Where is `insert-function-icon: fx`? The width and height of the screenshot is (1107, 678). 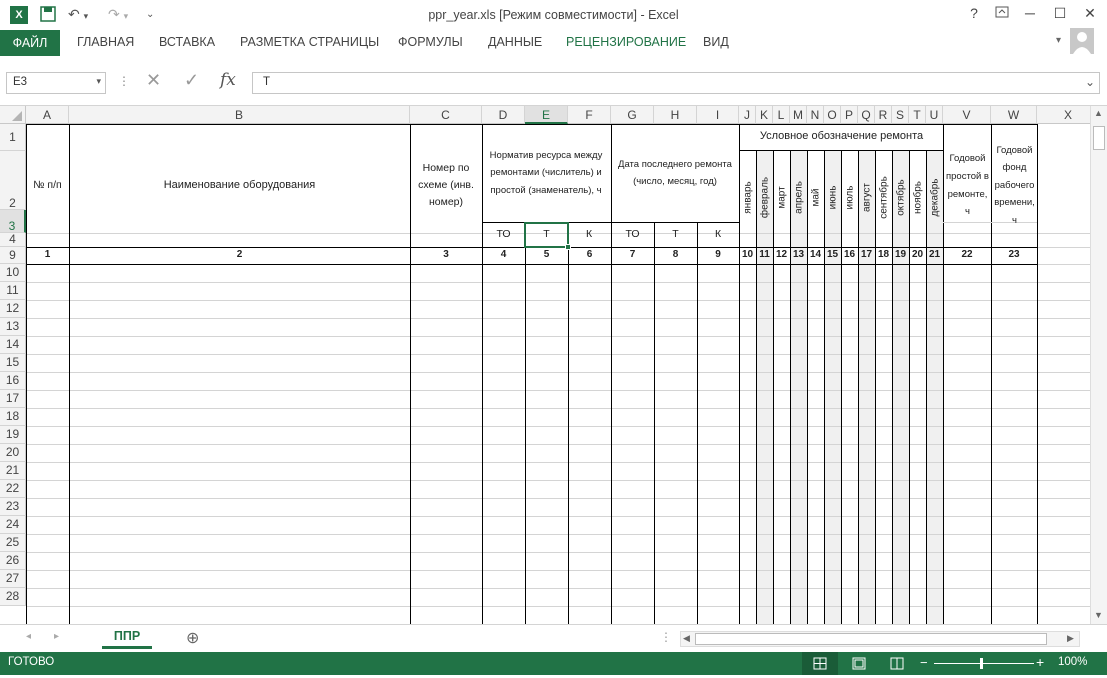 insert-function-icon: fx is located at coordinates (228, 80).